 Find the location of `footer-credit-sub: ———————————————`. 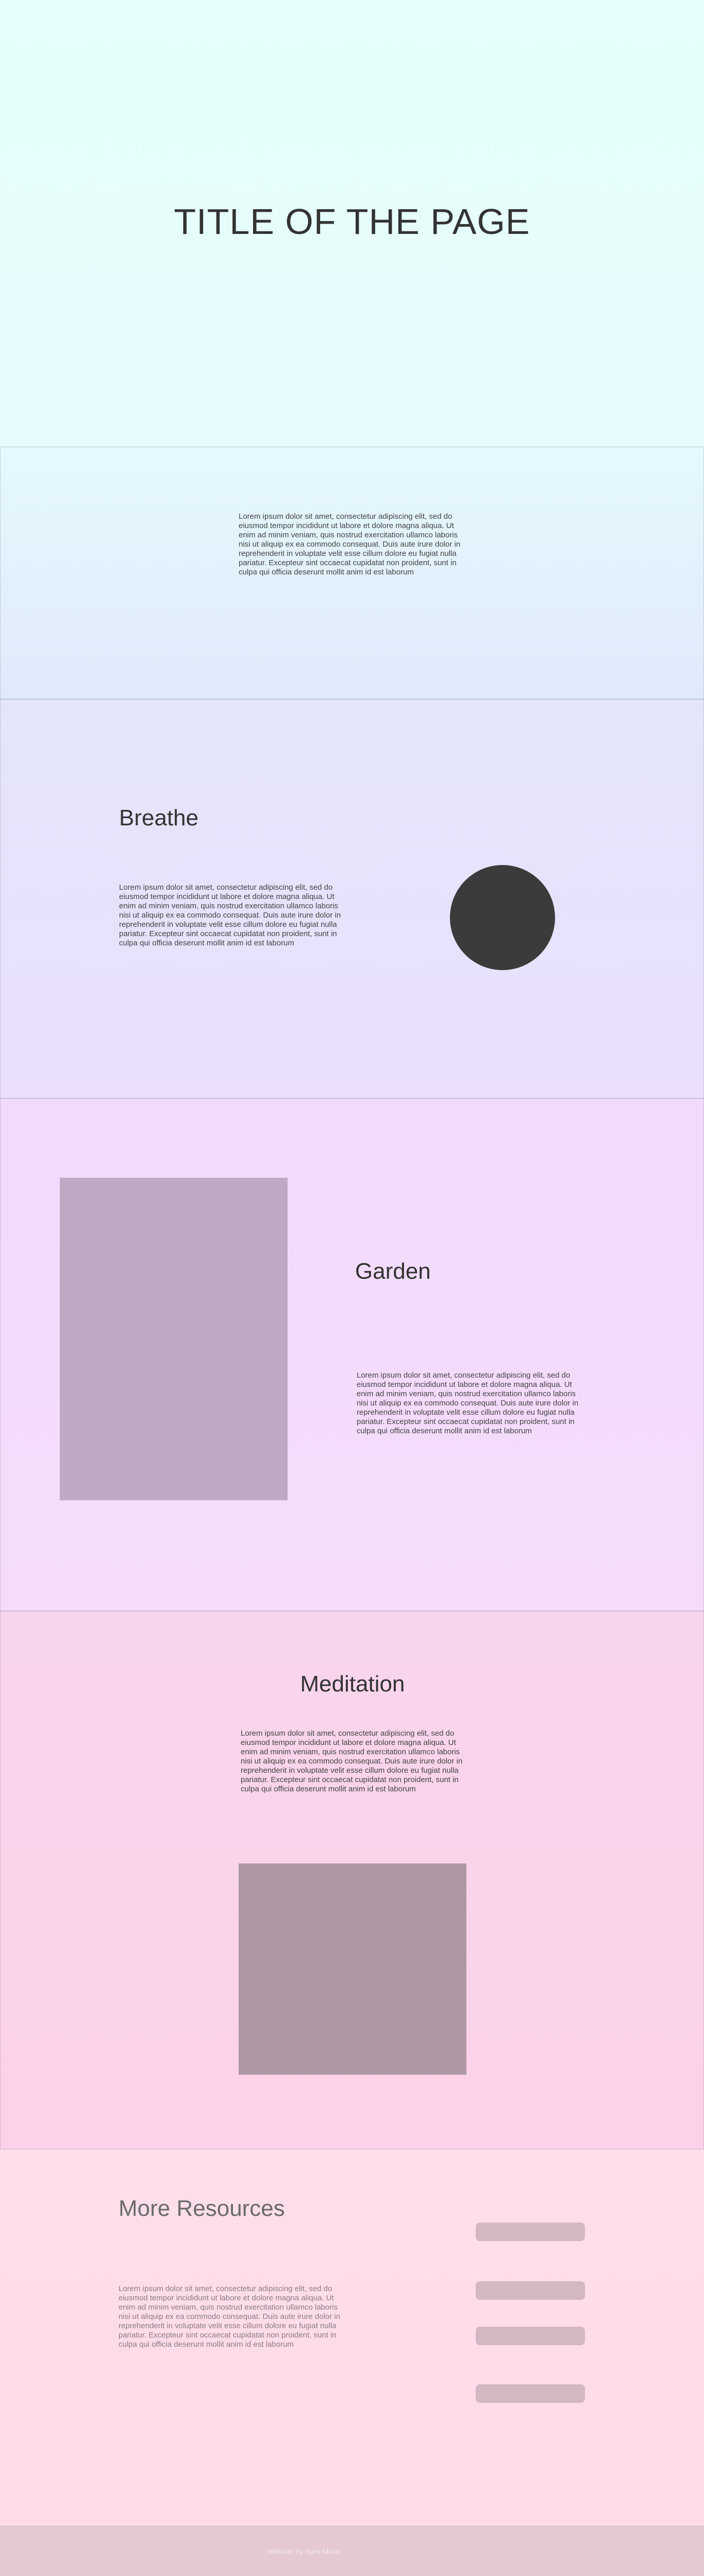

footer-credit-sub: ——————————————— is located at coordinates (390, 2551).